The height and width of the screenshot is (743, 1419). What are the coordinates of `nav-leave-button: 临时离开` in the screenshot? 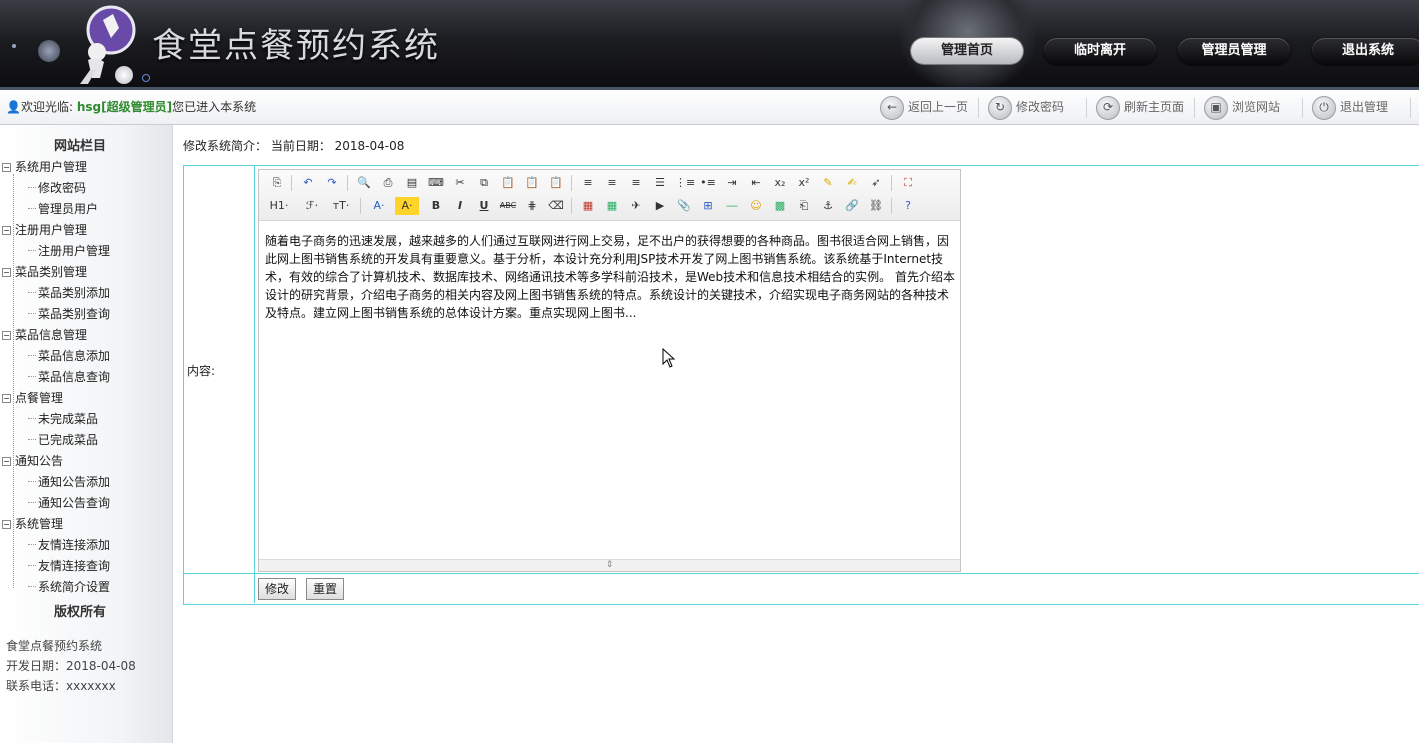 It's located at (1100, 51).